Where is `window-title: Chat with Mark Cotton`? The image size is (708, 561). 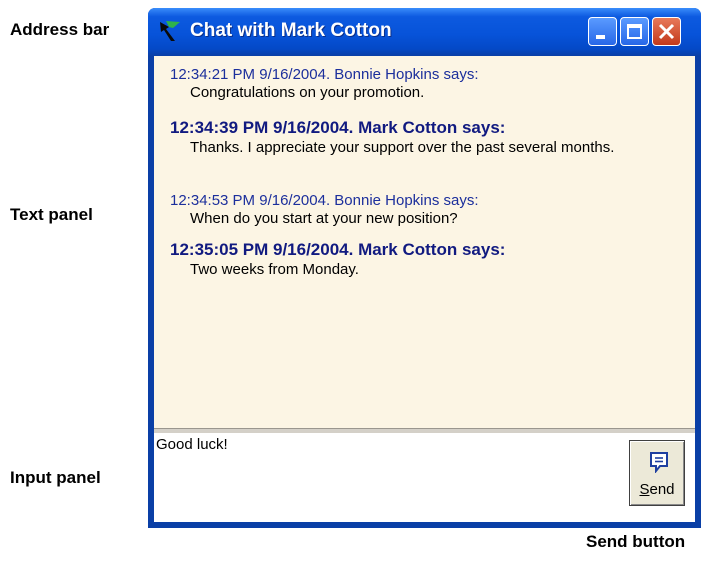 window-title: Chat with Mark Cotton is located at coordinates (291, 30).